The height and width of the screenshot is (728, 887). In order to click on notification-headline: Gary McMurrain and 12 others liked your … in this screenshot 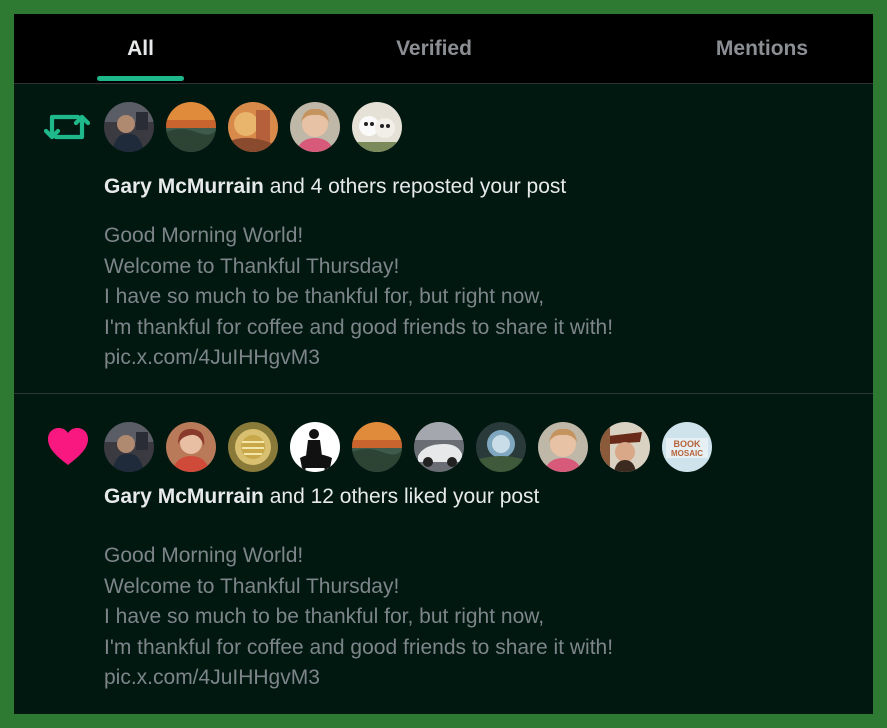, I will do `click(321, 497)`.